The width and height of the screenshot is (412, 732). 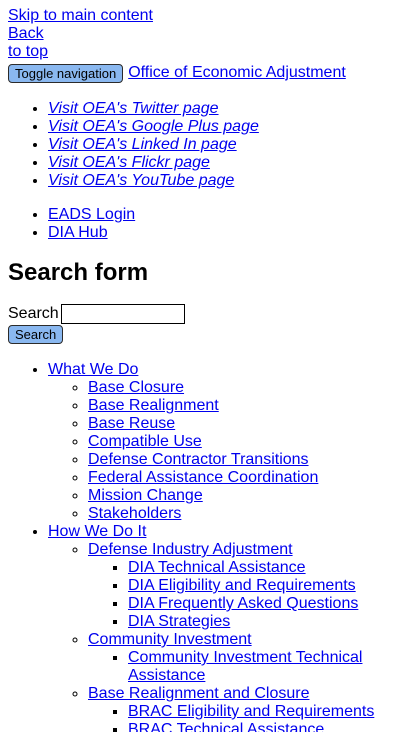 I want to click on social-item-youtube: Visit OEA's YouTube page, so click(x=226, y=181).